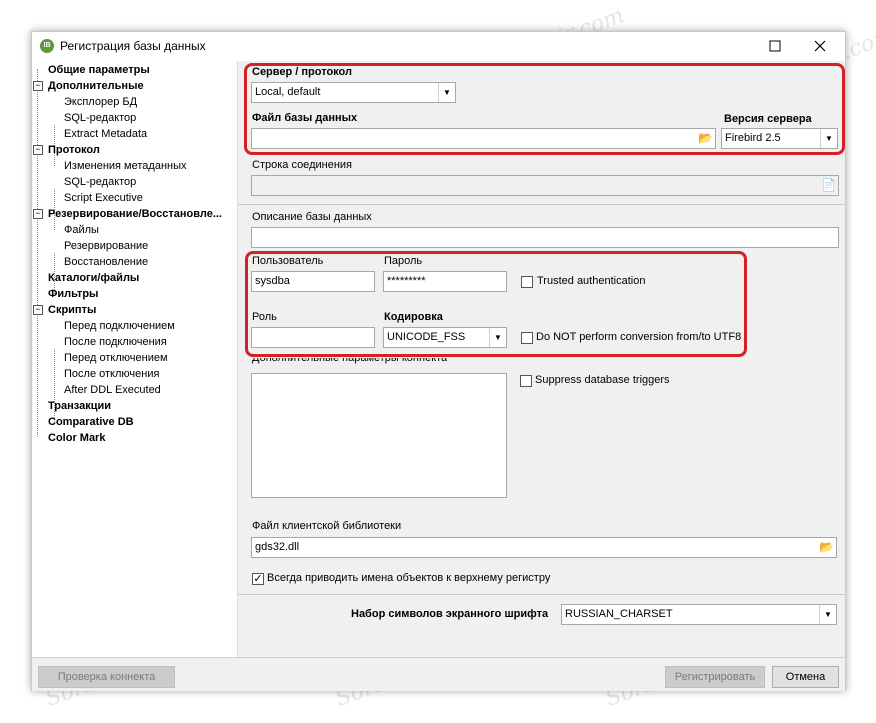  I want to click on chevron-down-icon: ▼, so click(827, 614).